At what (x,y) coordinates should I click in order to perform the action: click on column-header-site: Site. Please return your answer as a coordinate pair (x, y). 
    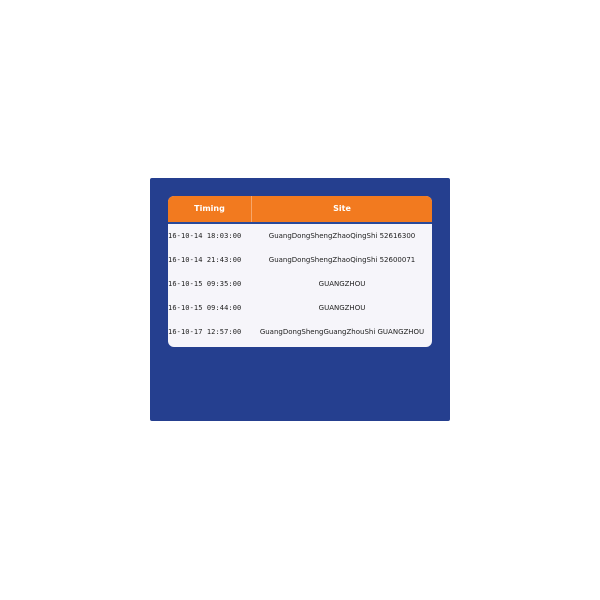
    Looking at the image, I should click on (342, 208).